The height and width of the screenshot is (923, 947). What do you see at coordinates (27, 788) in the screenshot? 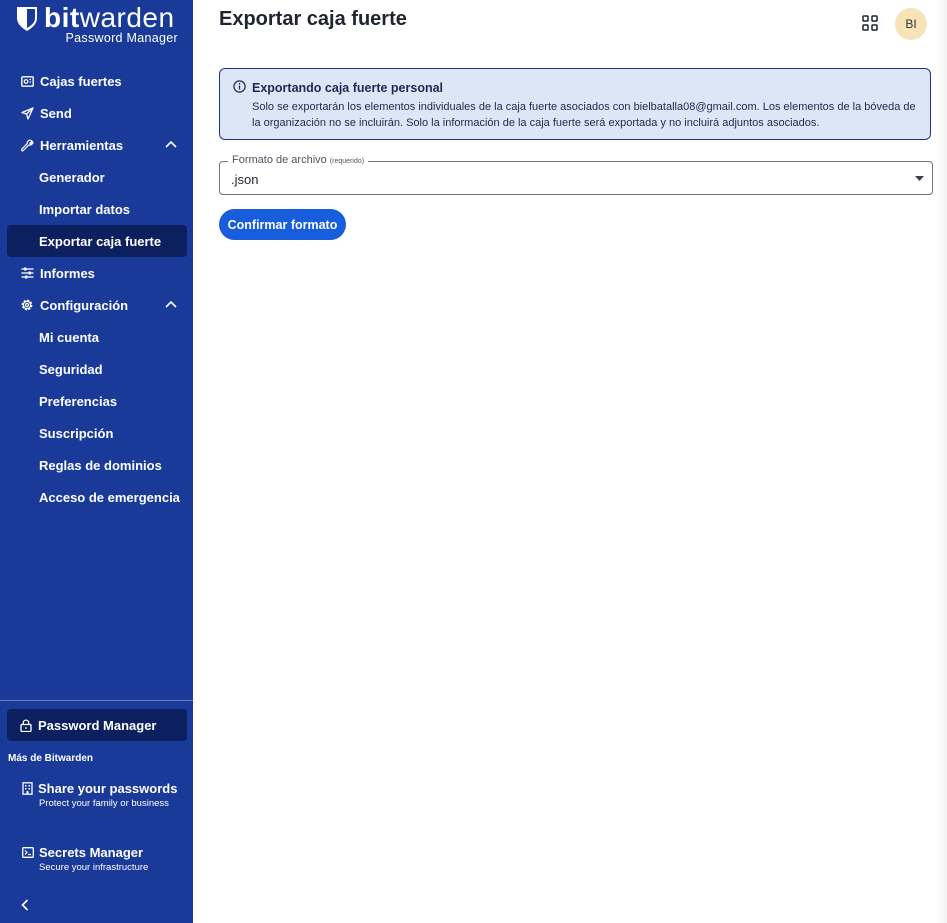
I see `building-icon` at bounding box center [27, 788].